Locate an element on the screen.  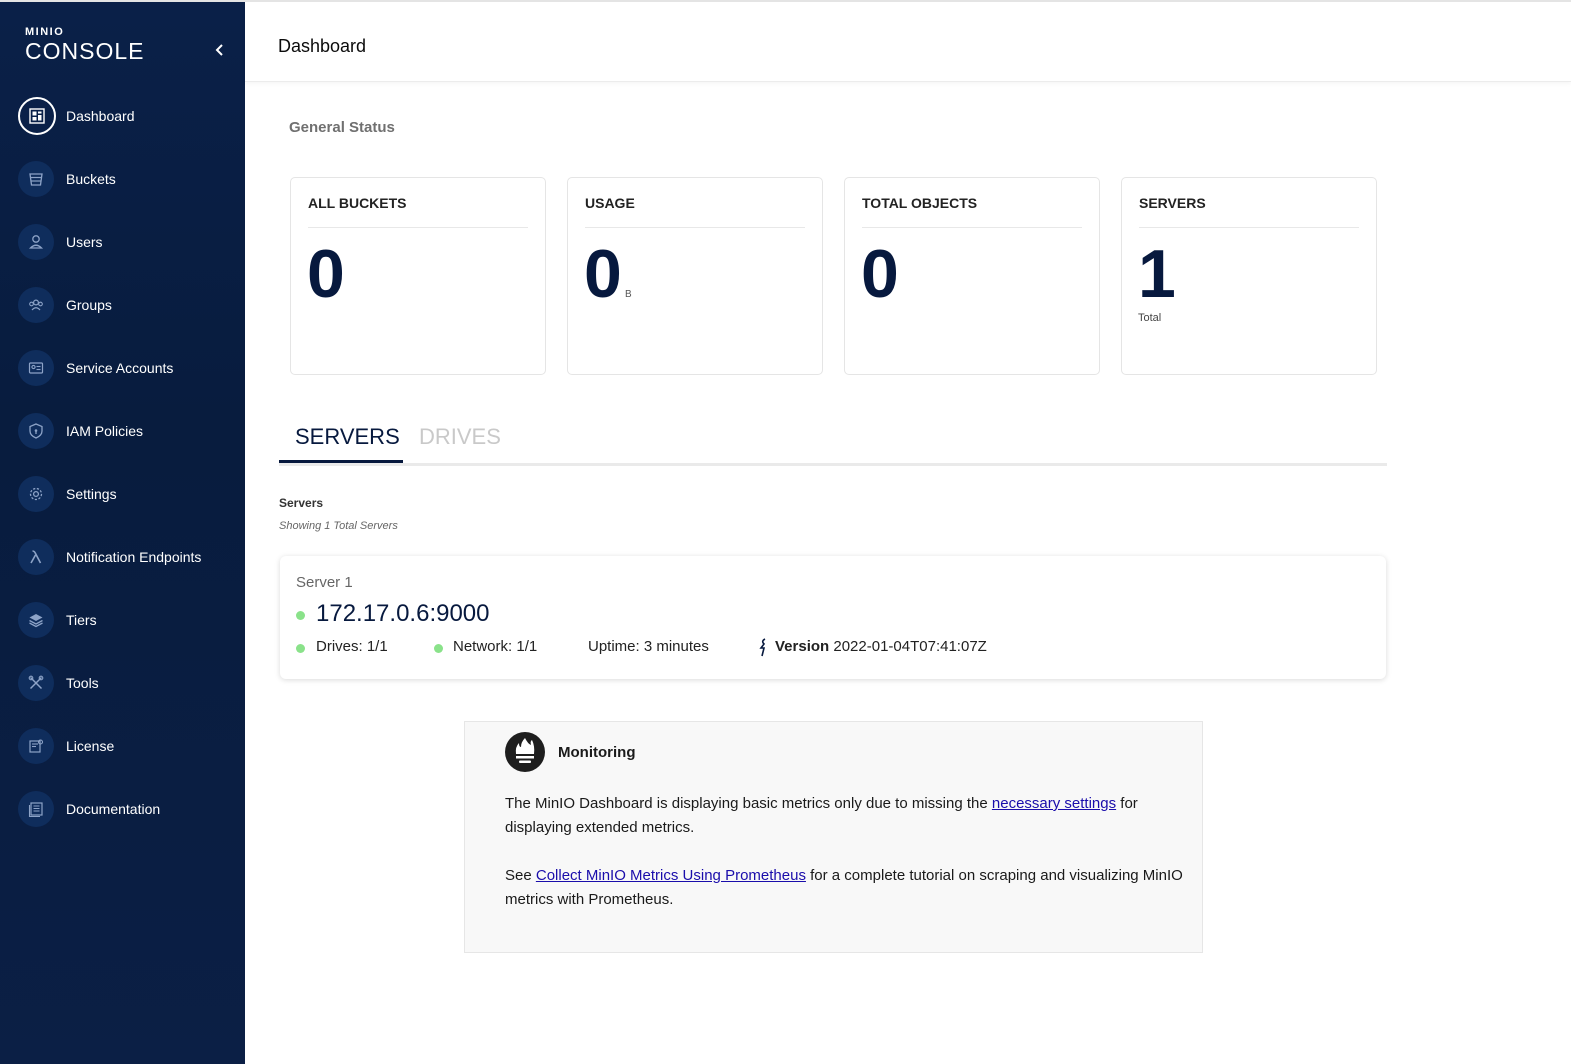
sidebar-item-label: Buckets is located at coordinates (91, 178).